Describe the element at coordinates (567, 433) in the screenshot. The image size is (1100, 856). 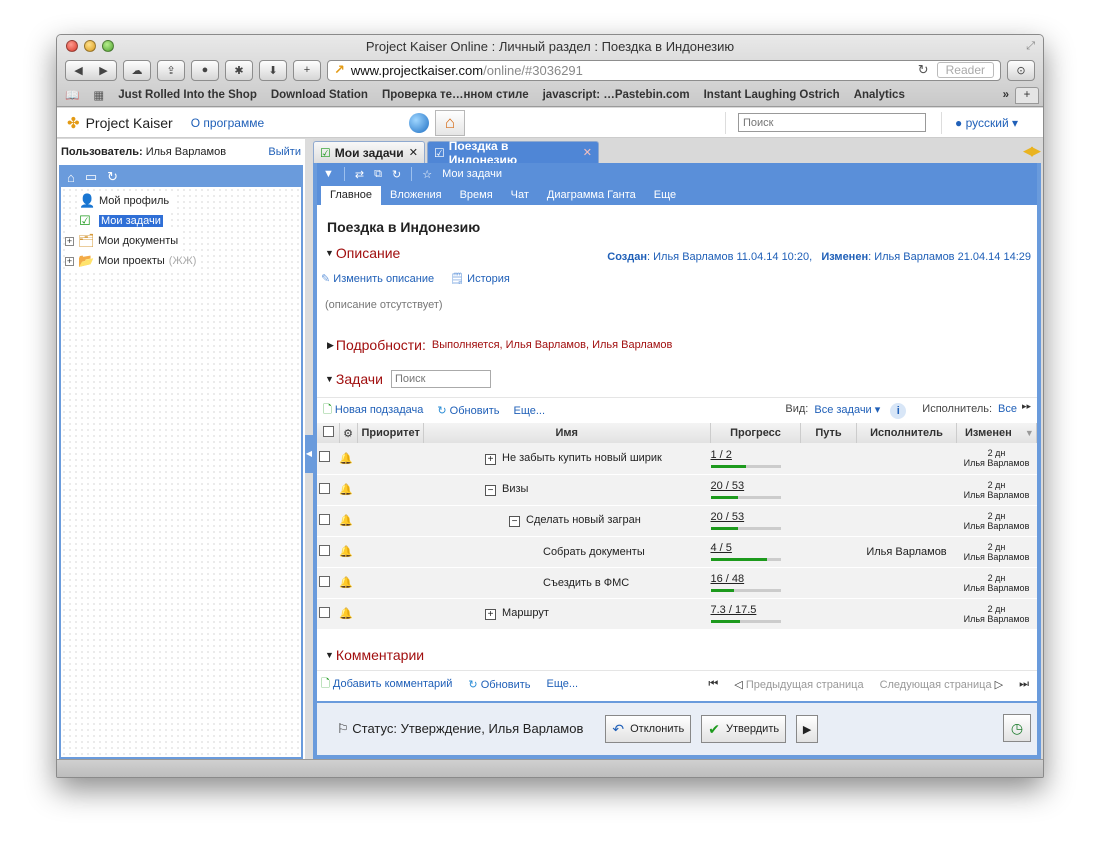
I see `column-name: Имя` at that location.